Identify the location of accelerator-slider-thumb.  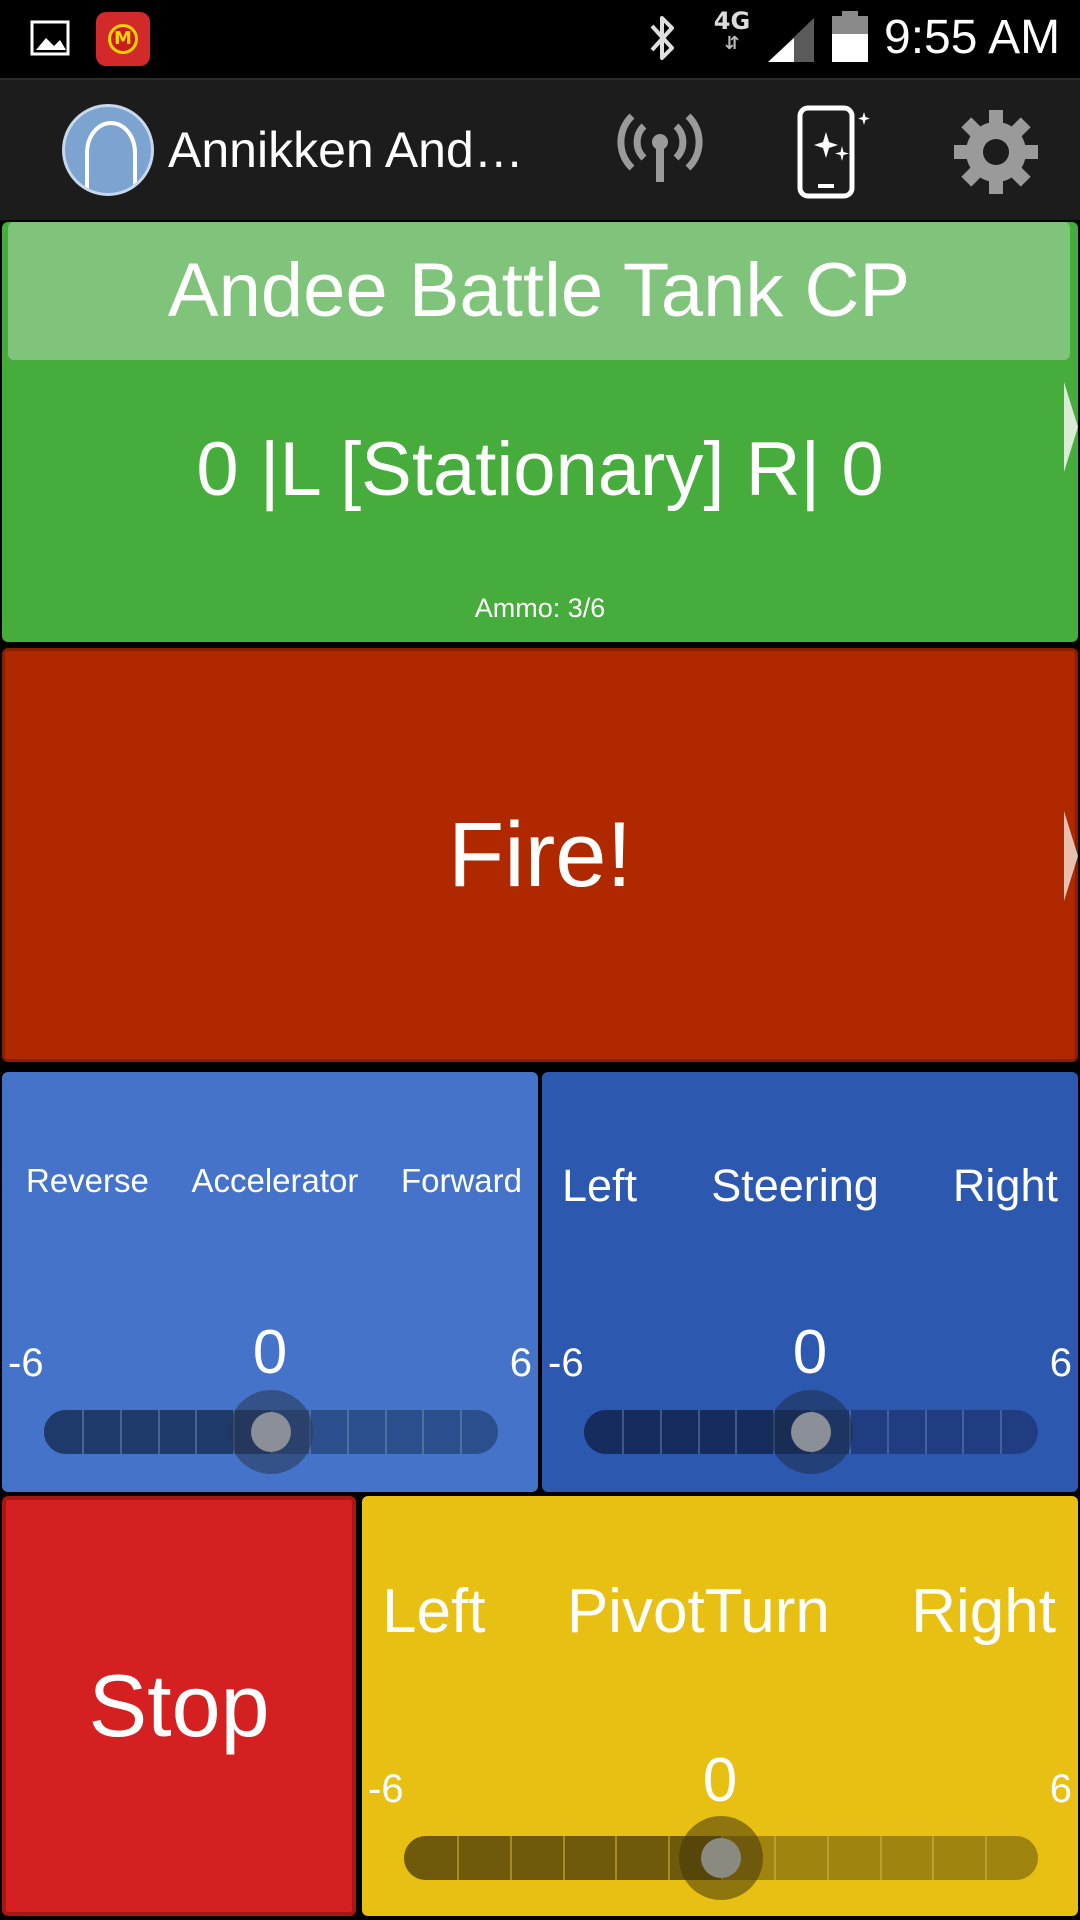
(271, 1432).